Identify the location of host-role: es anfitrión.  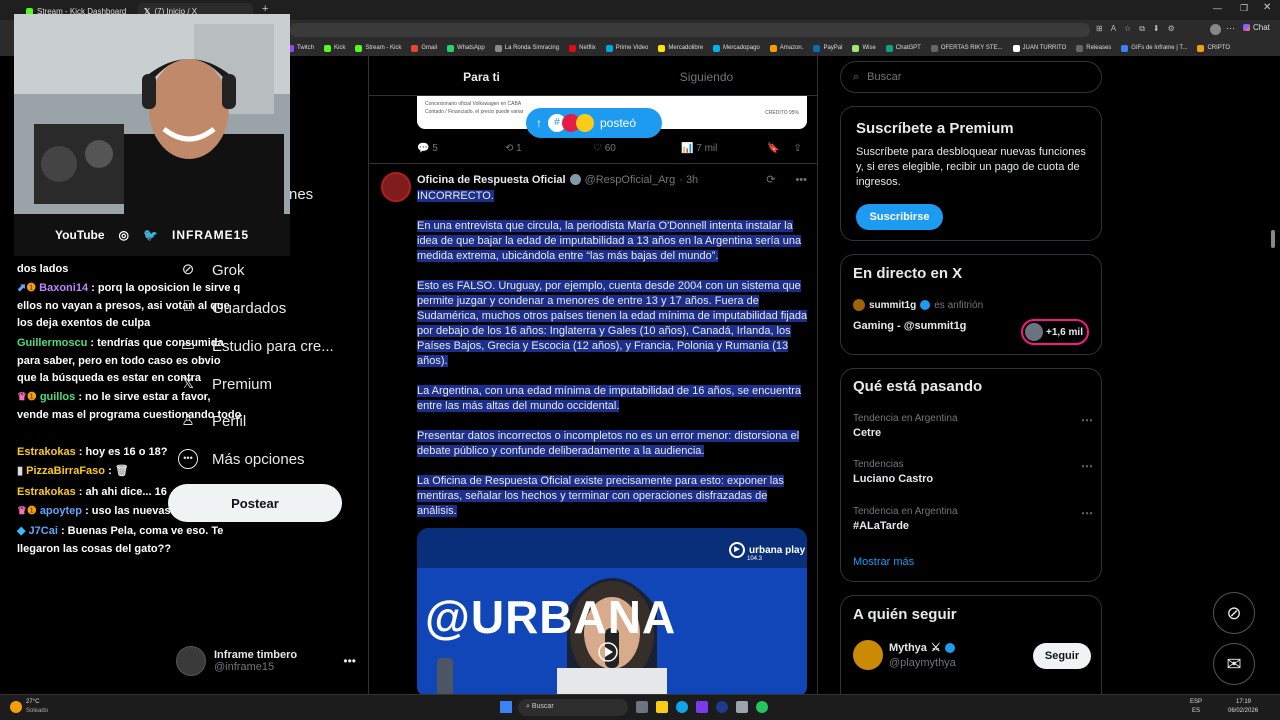
(959, 305).